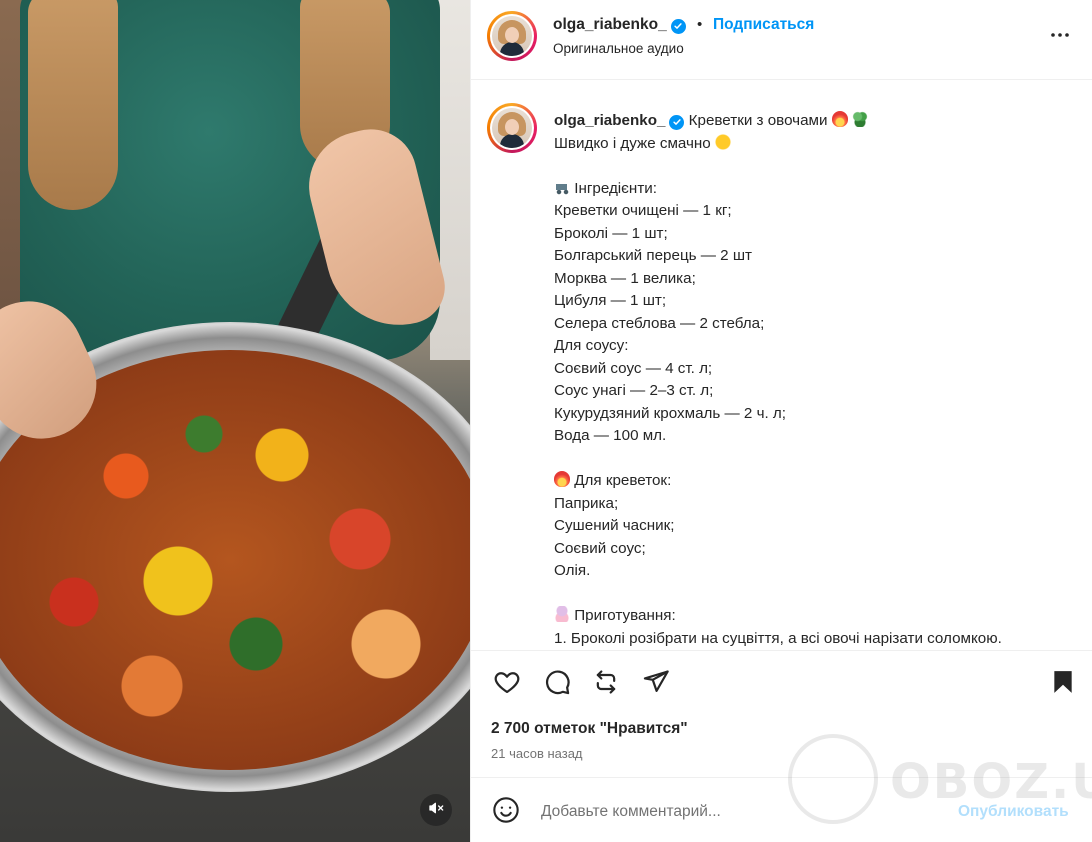 The image size is (1092, 842). I want to click on author-username-link: olga_riabenko_, so click(619, 25).